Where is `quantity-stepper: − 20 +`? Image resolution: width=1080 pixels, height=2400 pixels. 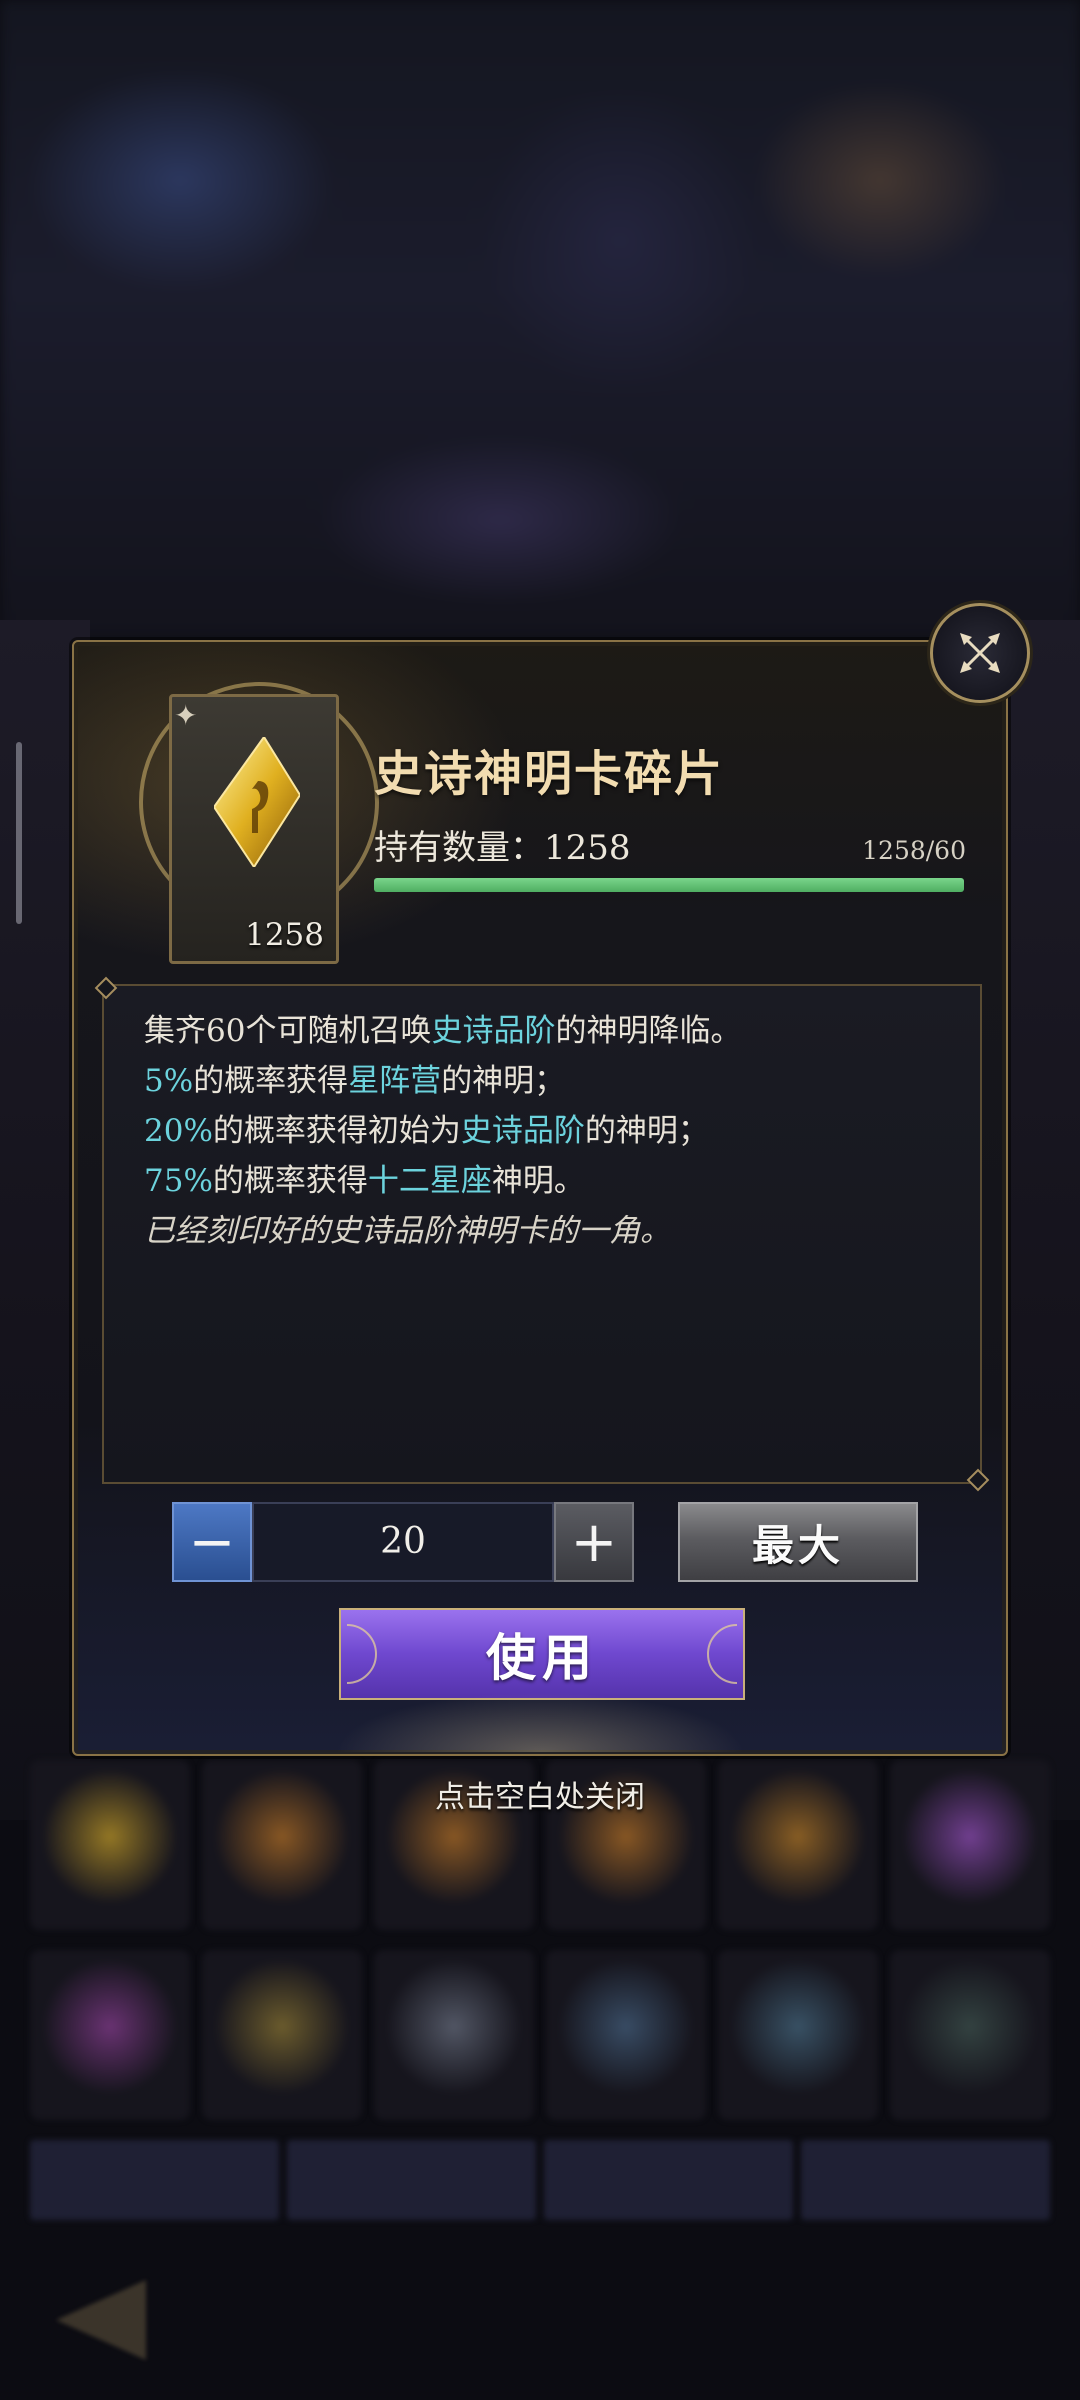 quantity-stepper: − 20 + is located at coordinates (403, 1542).